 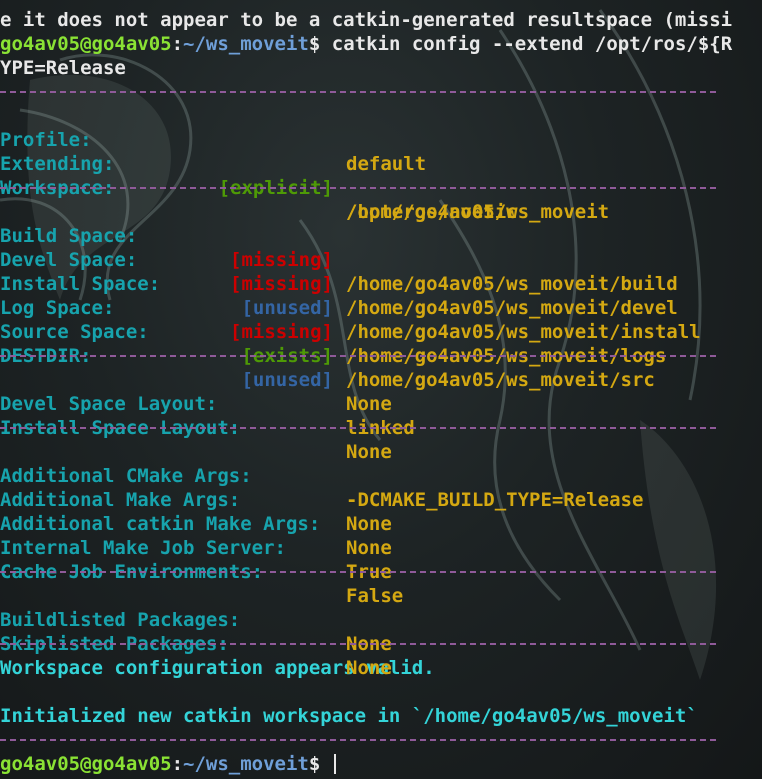 I want to click on active-prompt-line: go4av05@go4av05:~/ws_moveit$, so click(x=381, y=764).